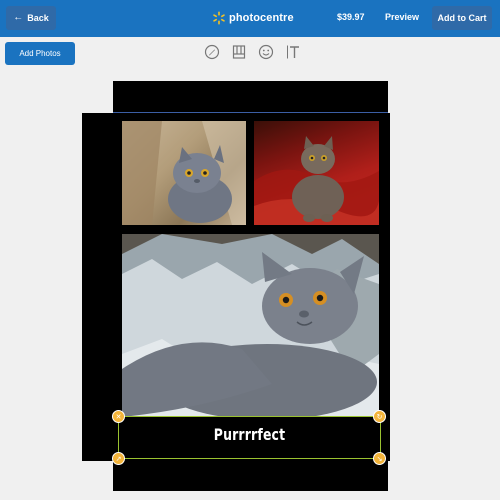 This screenshot has height=500, width=500. Describe the element at coordinates (316, 173) in the screenshot. I see `photo-cat-on-red-blanket` at that location.